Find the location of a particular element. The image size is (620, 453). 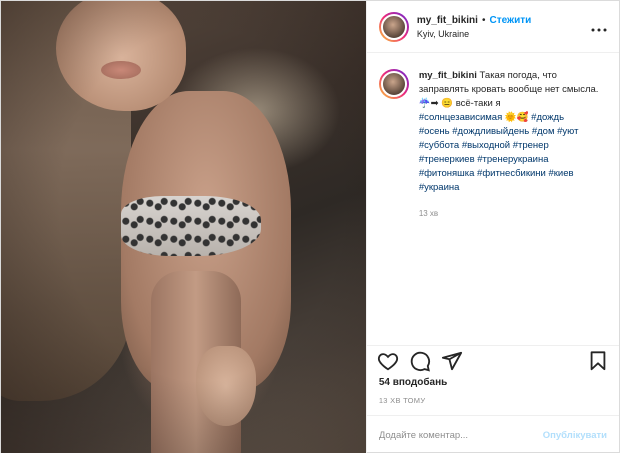

hashtag-line: #солнцезависимая 🌞🥰 #дождь is located at coordinates (513, 118).